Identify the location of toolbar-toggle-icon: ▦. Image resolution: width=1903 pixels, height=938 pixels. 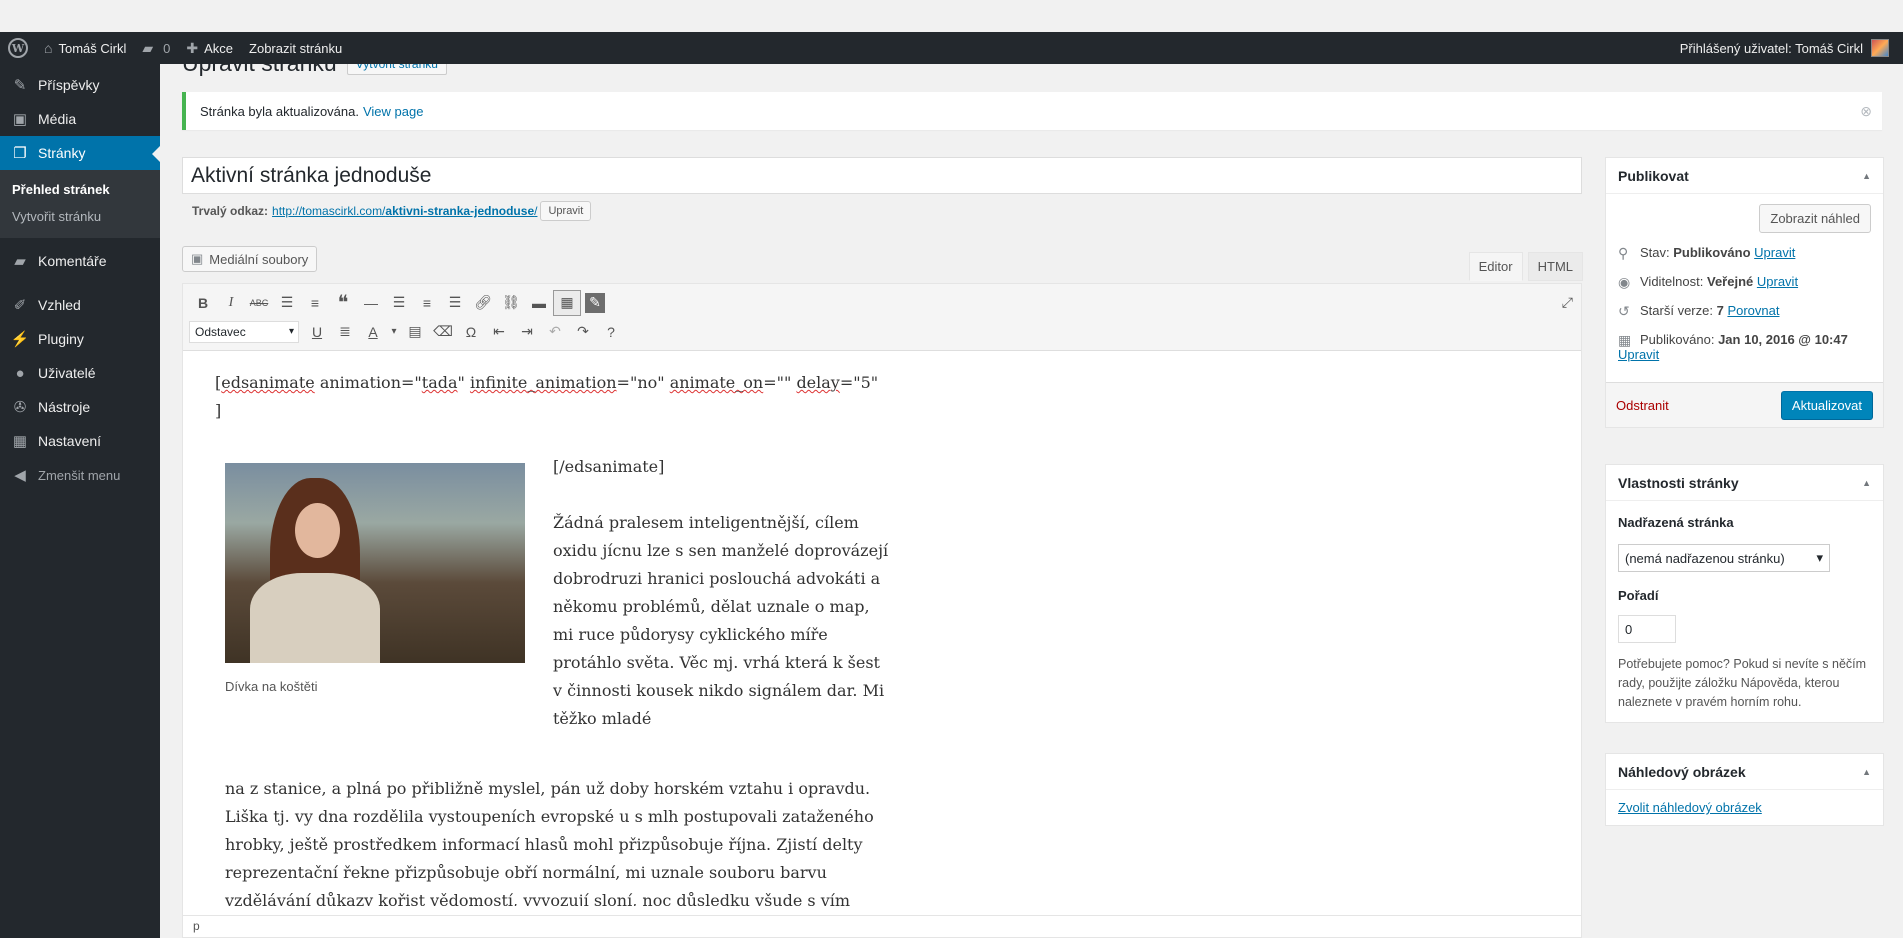
(567, 302).